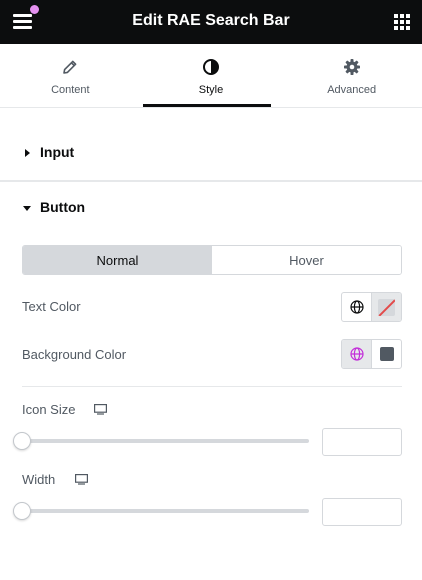  What do you see at coordinates (362, 512) in the screenshot?
I see `width-input` at bounding box center [362, 512].